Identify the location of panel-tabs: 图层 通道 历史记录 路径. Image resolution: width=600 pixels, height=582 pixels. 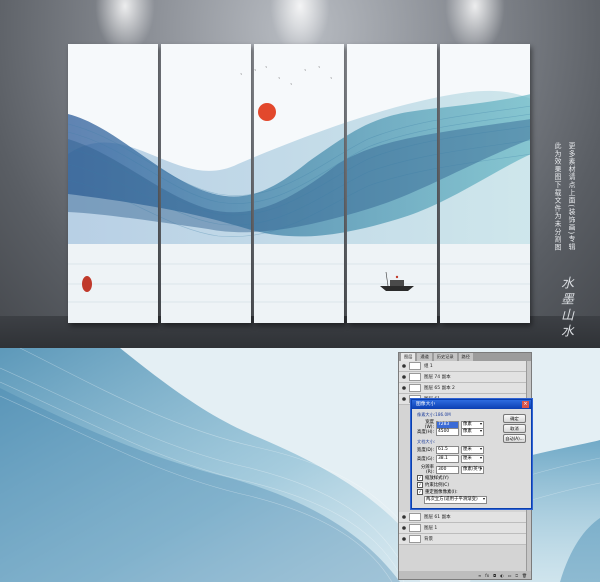
(465, 357).